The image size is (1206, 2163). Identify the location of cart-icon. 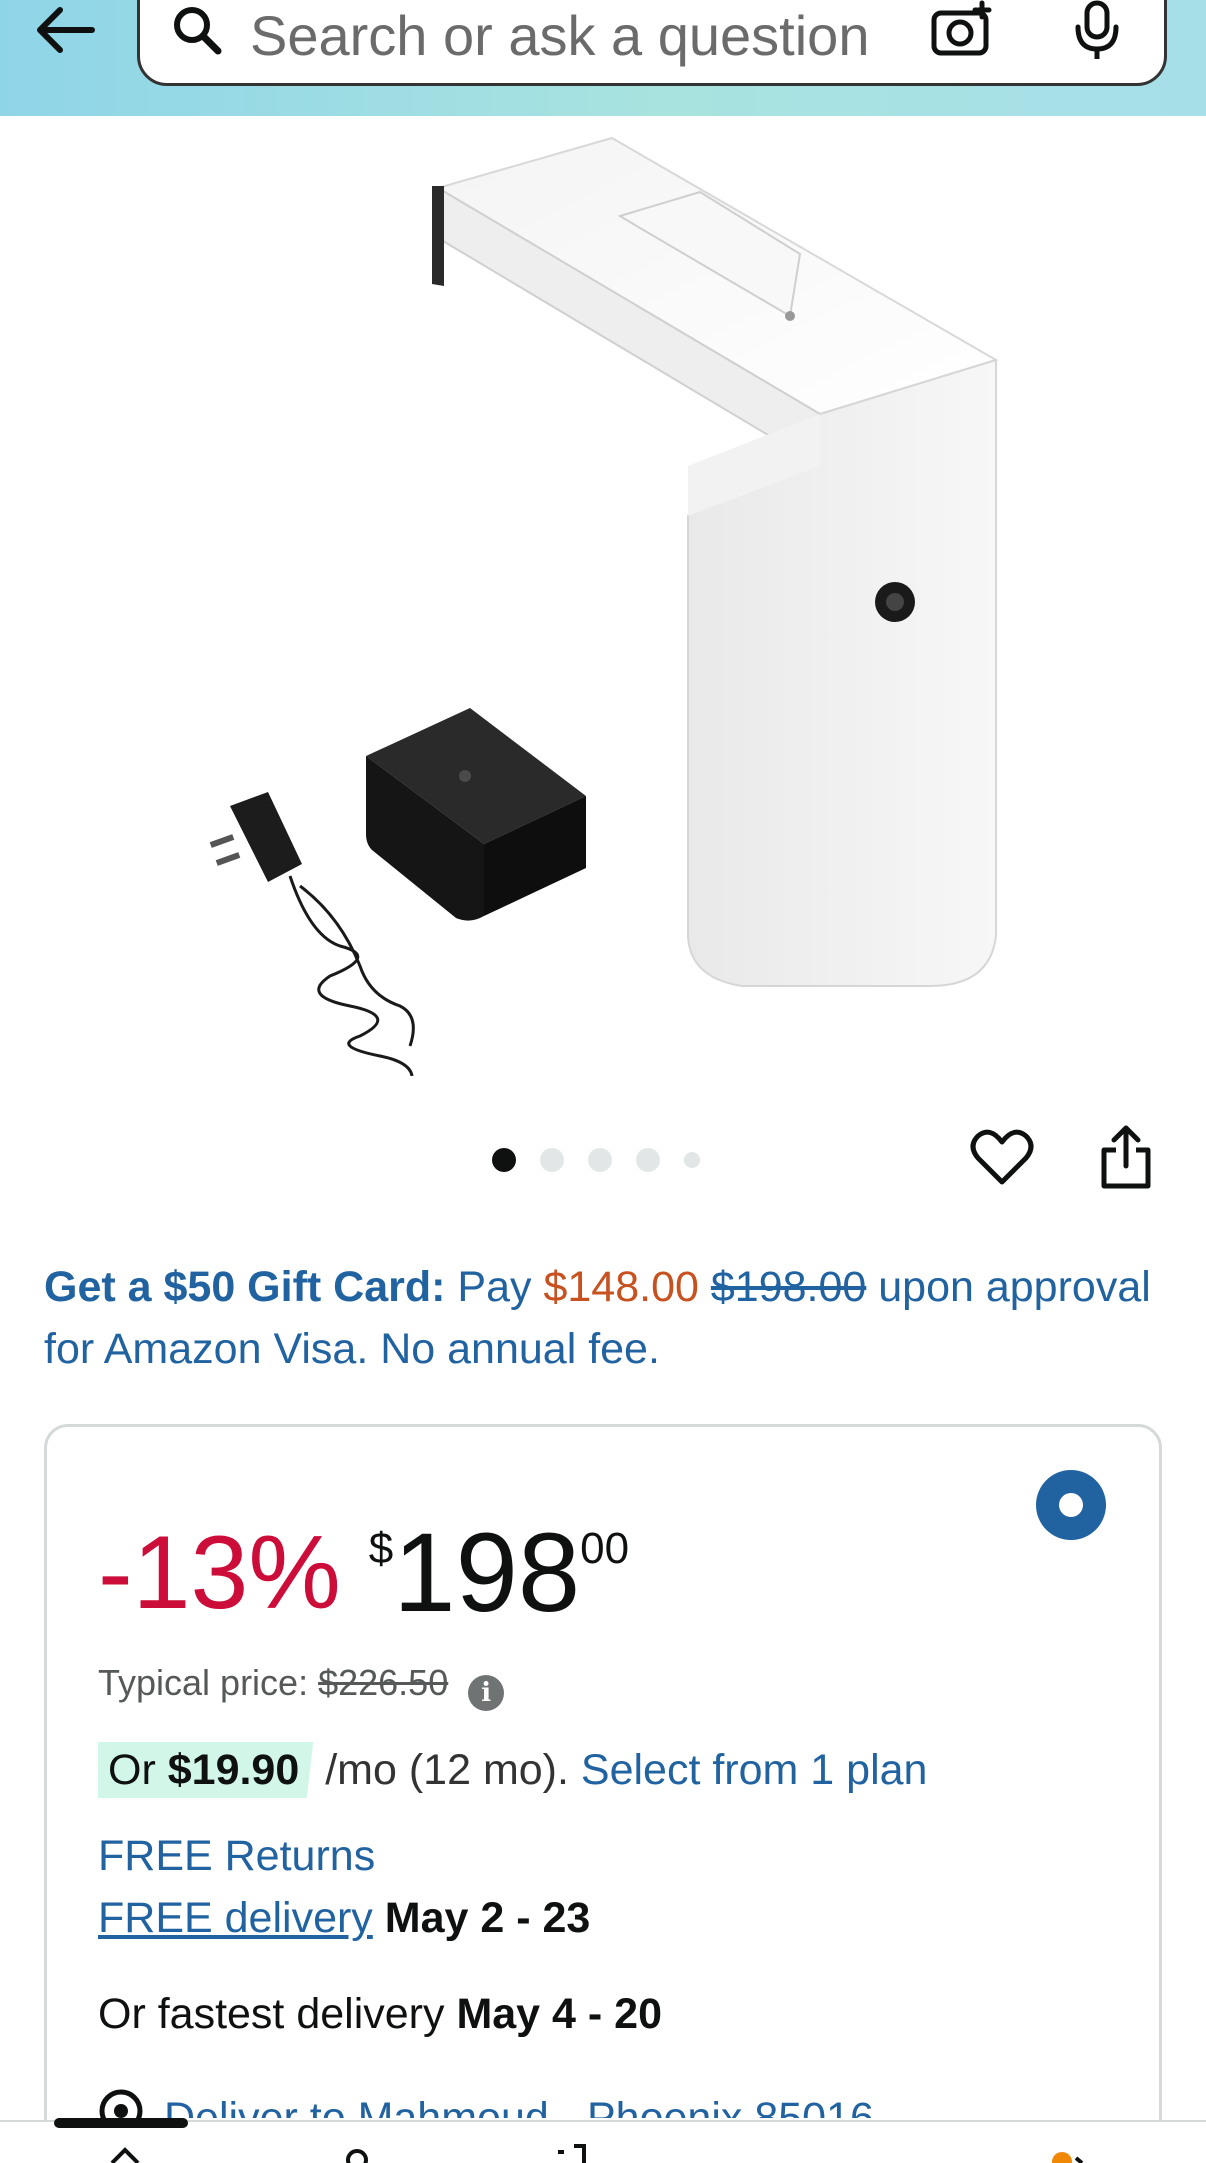
(576, 2153).